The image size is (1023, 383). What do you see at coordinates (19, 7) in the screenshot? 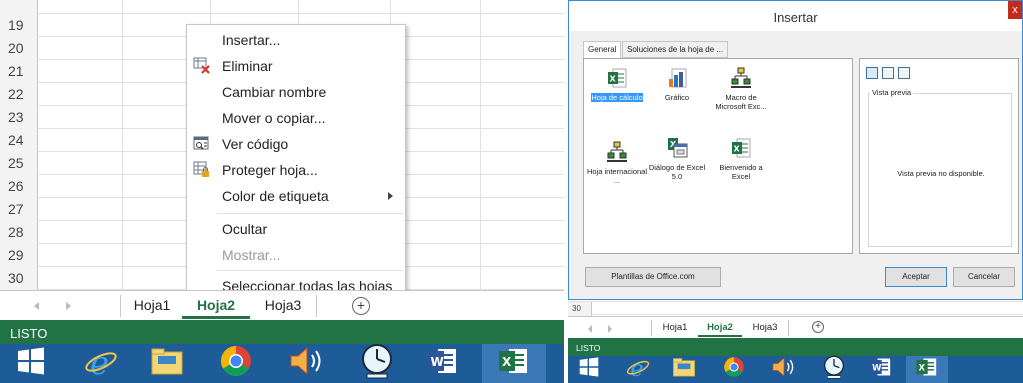
I see `row-header` at bounding box center [19, 7].